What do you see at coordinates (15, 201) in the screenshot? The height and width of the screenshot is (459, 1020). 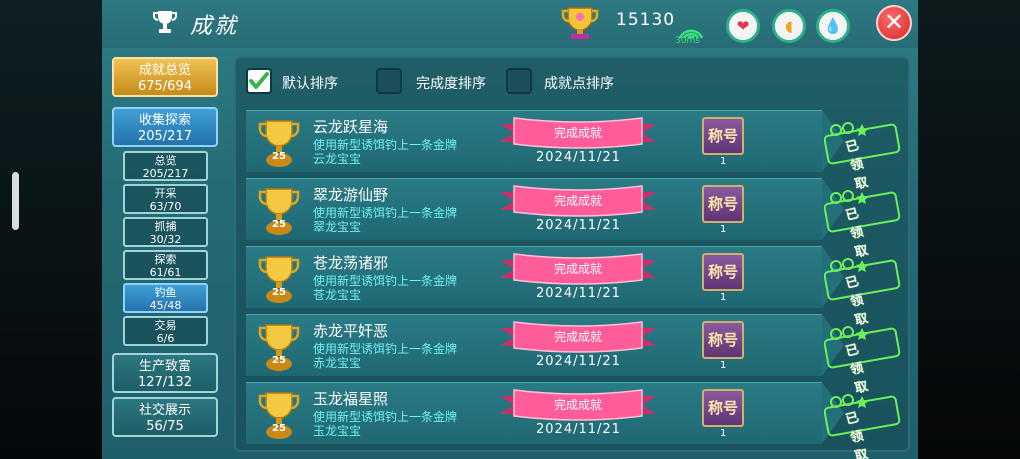 I see `edge-scroll-handle` at bounding box center [15, 201].